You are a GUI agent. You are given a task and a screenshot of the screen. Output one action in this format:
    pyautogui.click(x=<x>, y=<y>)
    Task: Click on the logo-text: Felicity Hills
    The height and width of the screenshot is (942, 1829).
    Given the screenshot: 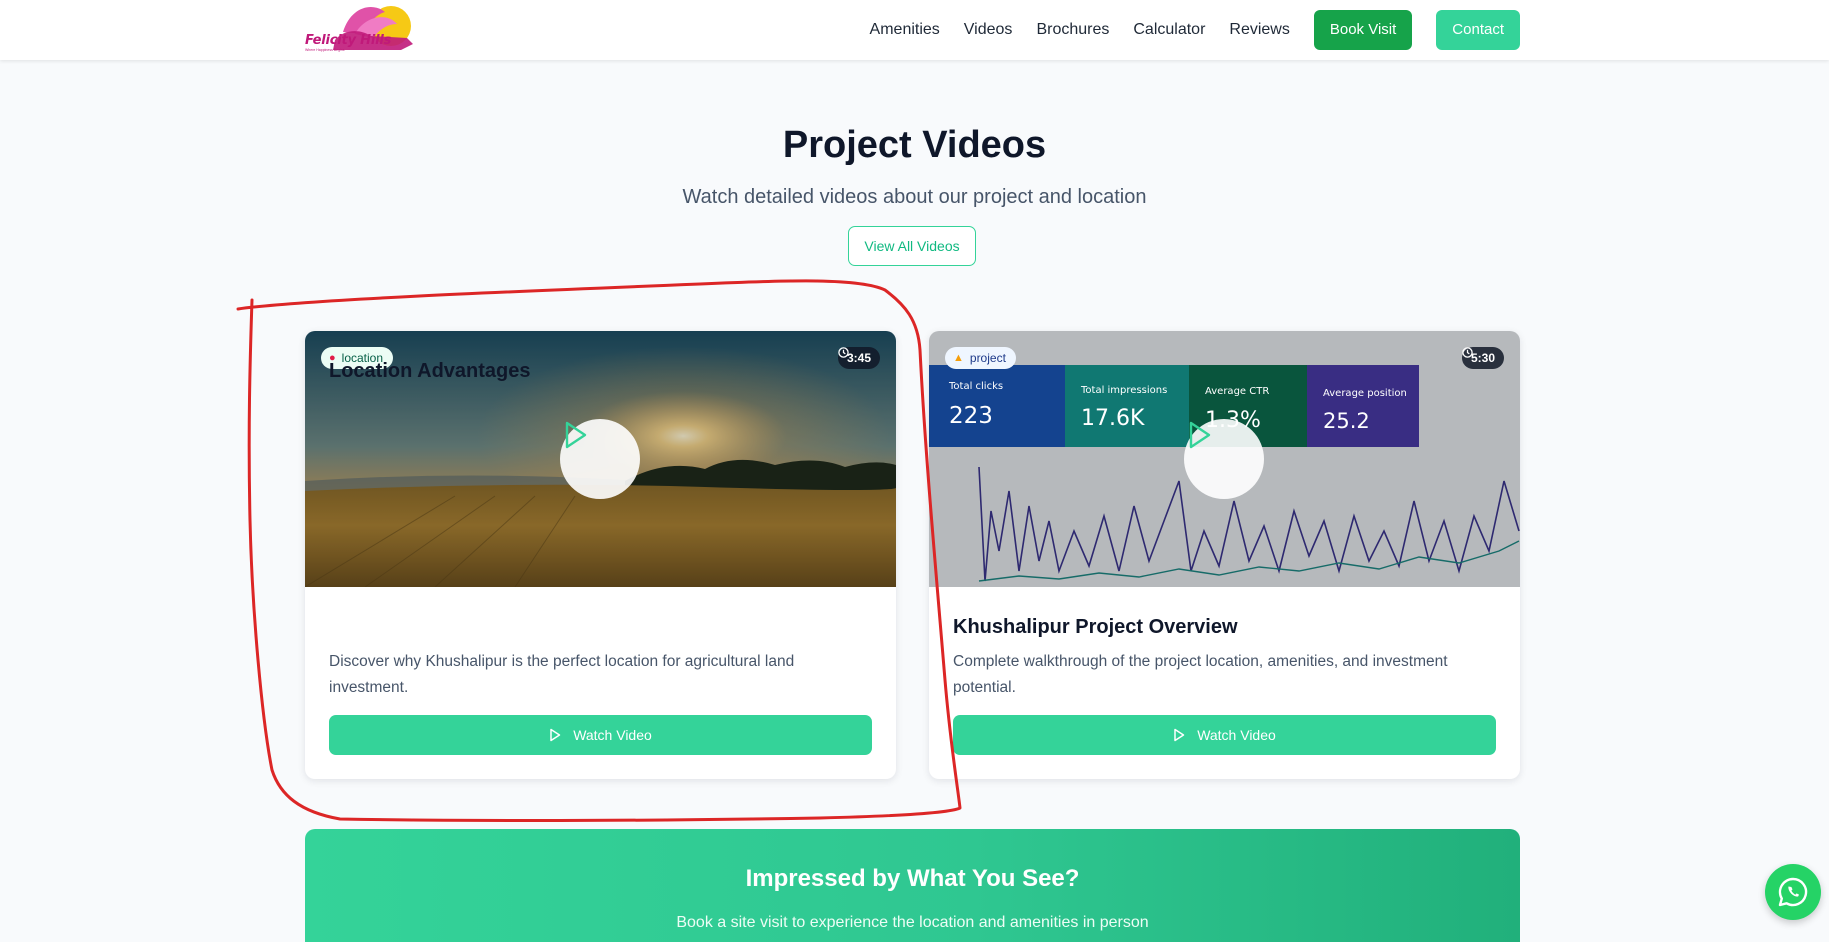 What is the action you would take?
    pyautogui.click(x=348, y=40)
    